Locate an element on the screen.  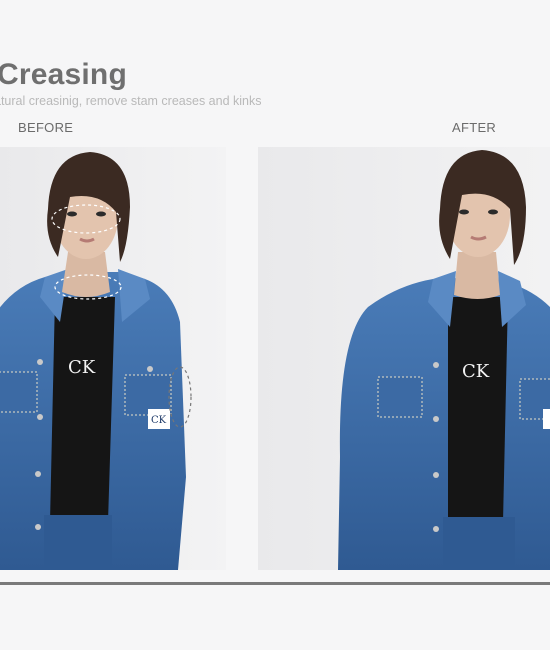
after-label: AFTER is located at coordinates (474, 127).